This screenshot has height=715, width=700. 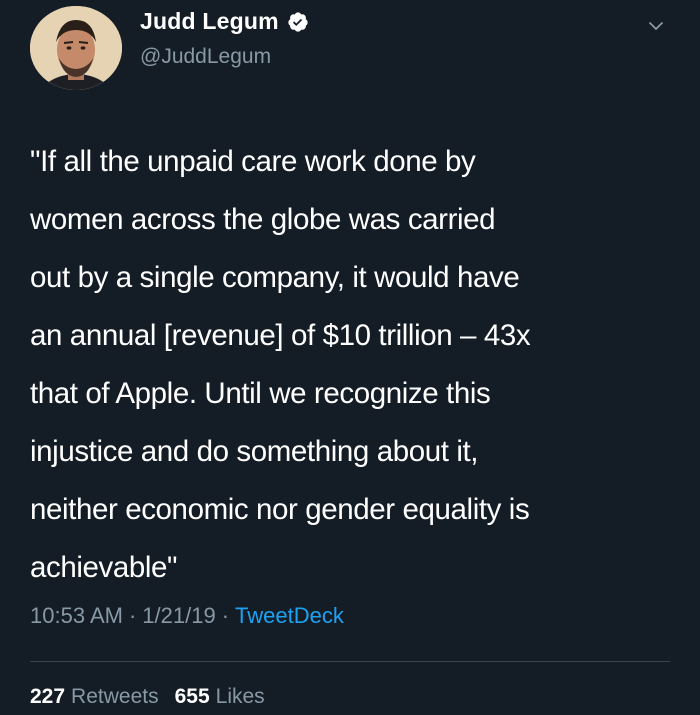 I want to click on tweet-meta: 10:53 AM · 1/21/19 · TweetDeck, so click(x=187, y=616).